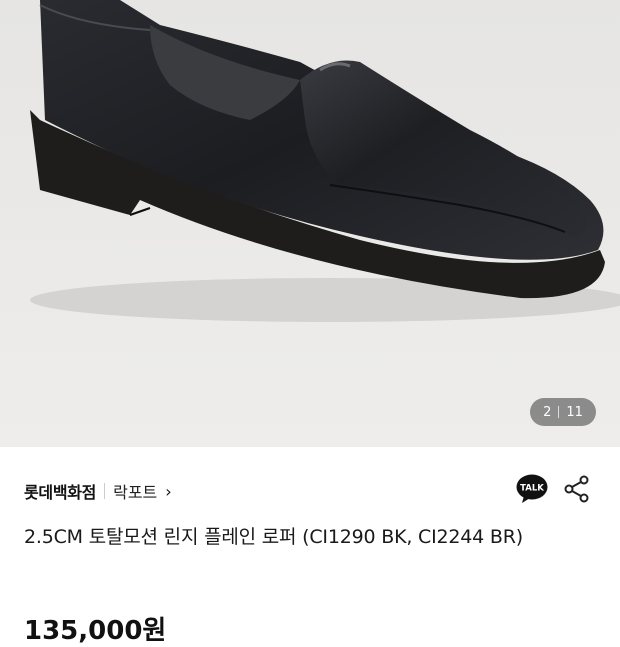 The image size is (620, 647). Describe the element at coordinates (559, 412) in the screenshot. I see `pager-separator` at that location.